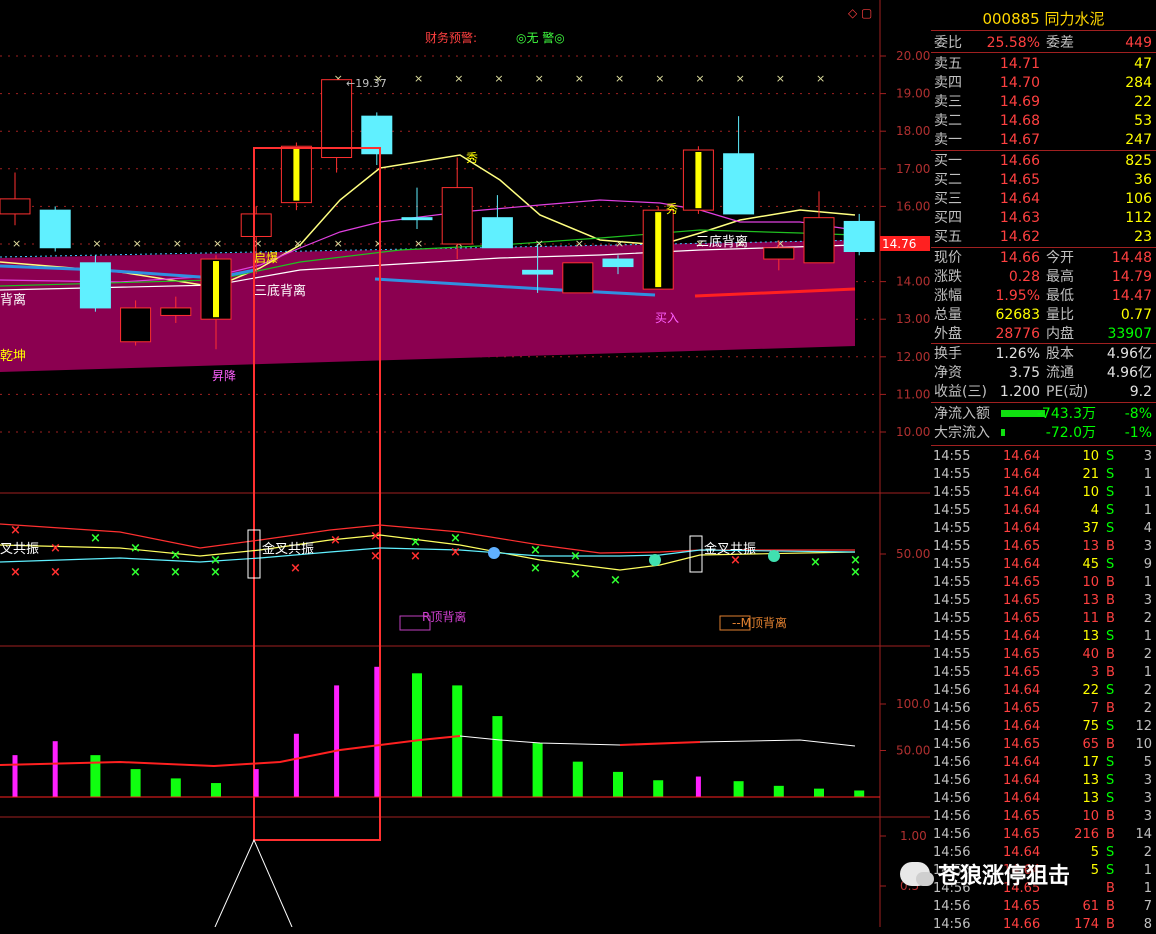 Image resolution: width=1156 pixels, height=934 pixels. Describe the element at coordinates (1043, 673) in the screenshot. I see `tick-row: 14:55 14.65 3 B 1` at that location.